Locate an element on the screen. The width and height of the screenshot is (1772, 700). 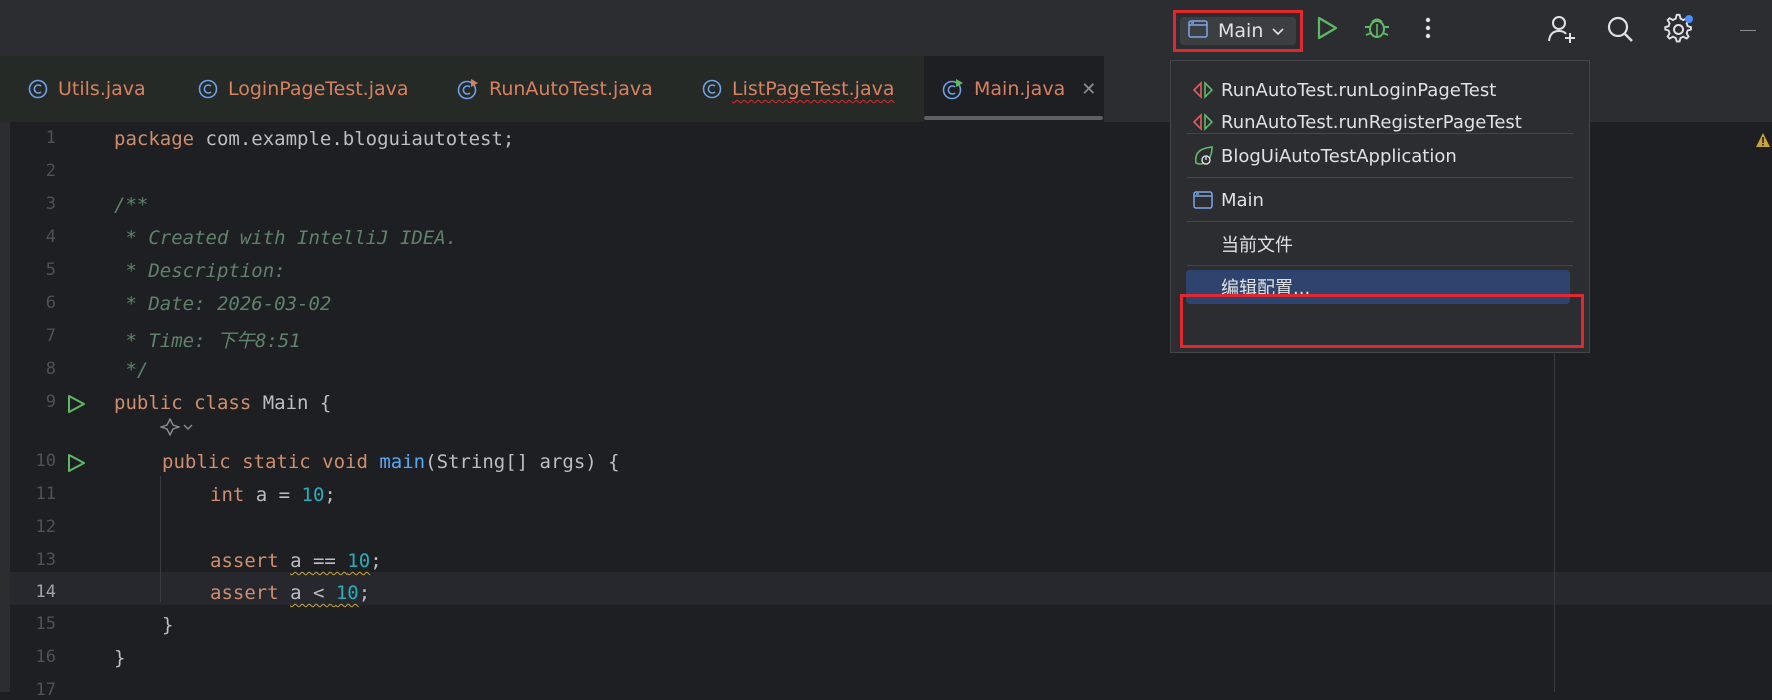
search-button is located at coordinates (1620, 29).